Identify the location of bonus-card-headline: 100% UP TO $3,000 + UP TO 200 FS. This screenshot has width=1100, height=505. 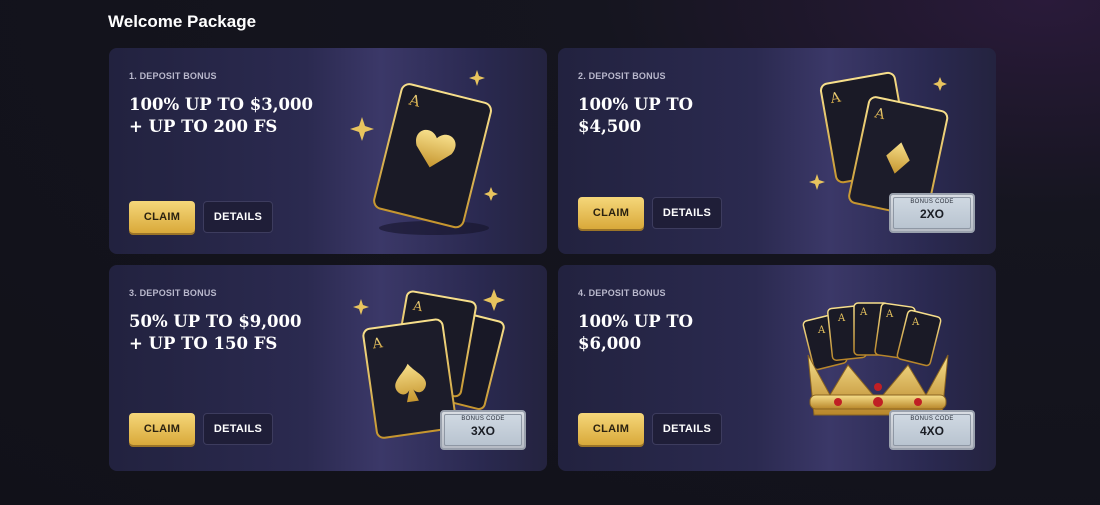
(221, 115).